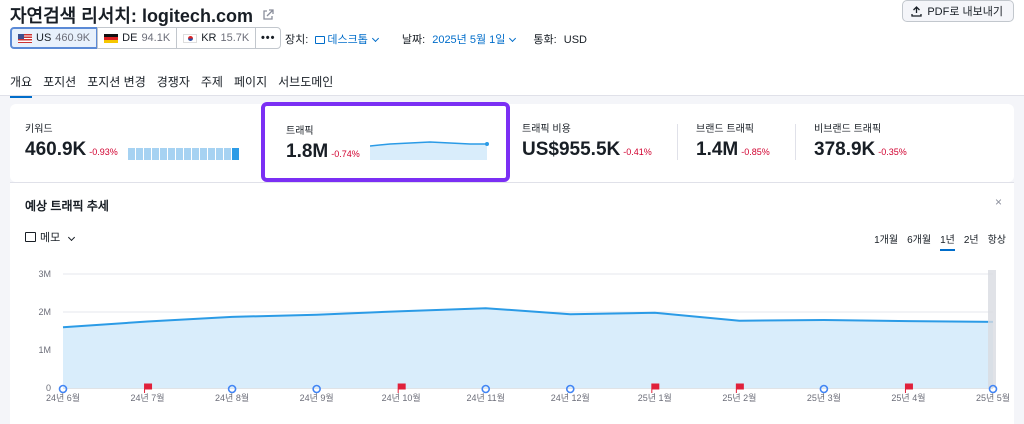 This screenshot has width=1024, height=424. I want to click on metric-value: 378.9K, so click(845, 149).